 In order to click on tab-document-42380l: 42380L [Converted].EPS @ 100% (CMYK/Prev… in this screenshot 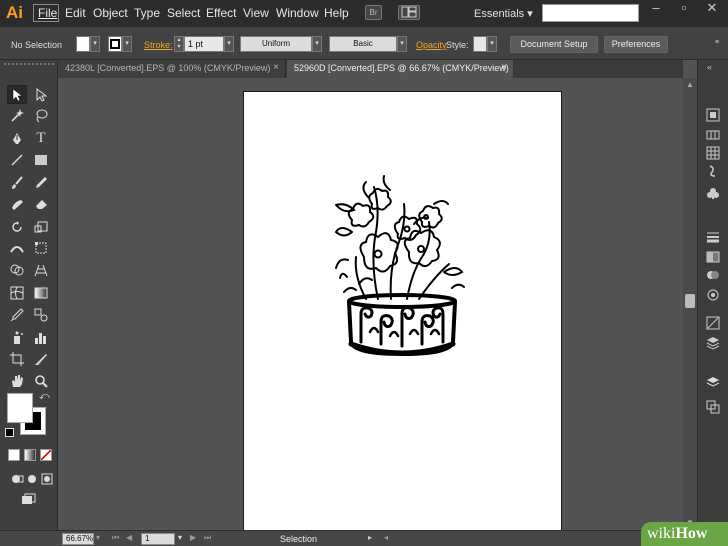, I will do `click(172, 69)`.